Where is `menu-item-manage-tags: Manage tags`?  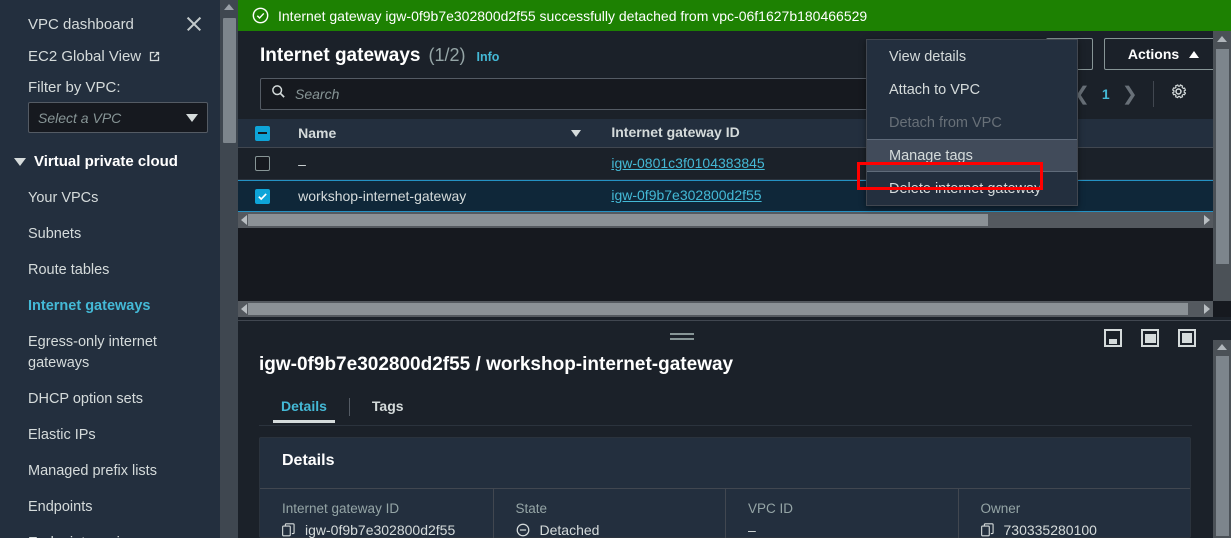 menu-item-manage-tags: Manage tags is located at coordinates (972, 155).